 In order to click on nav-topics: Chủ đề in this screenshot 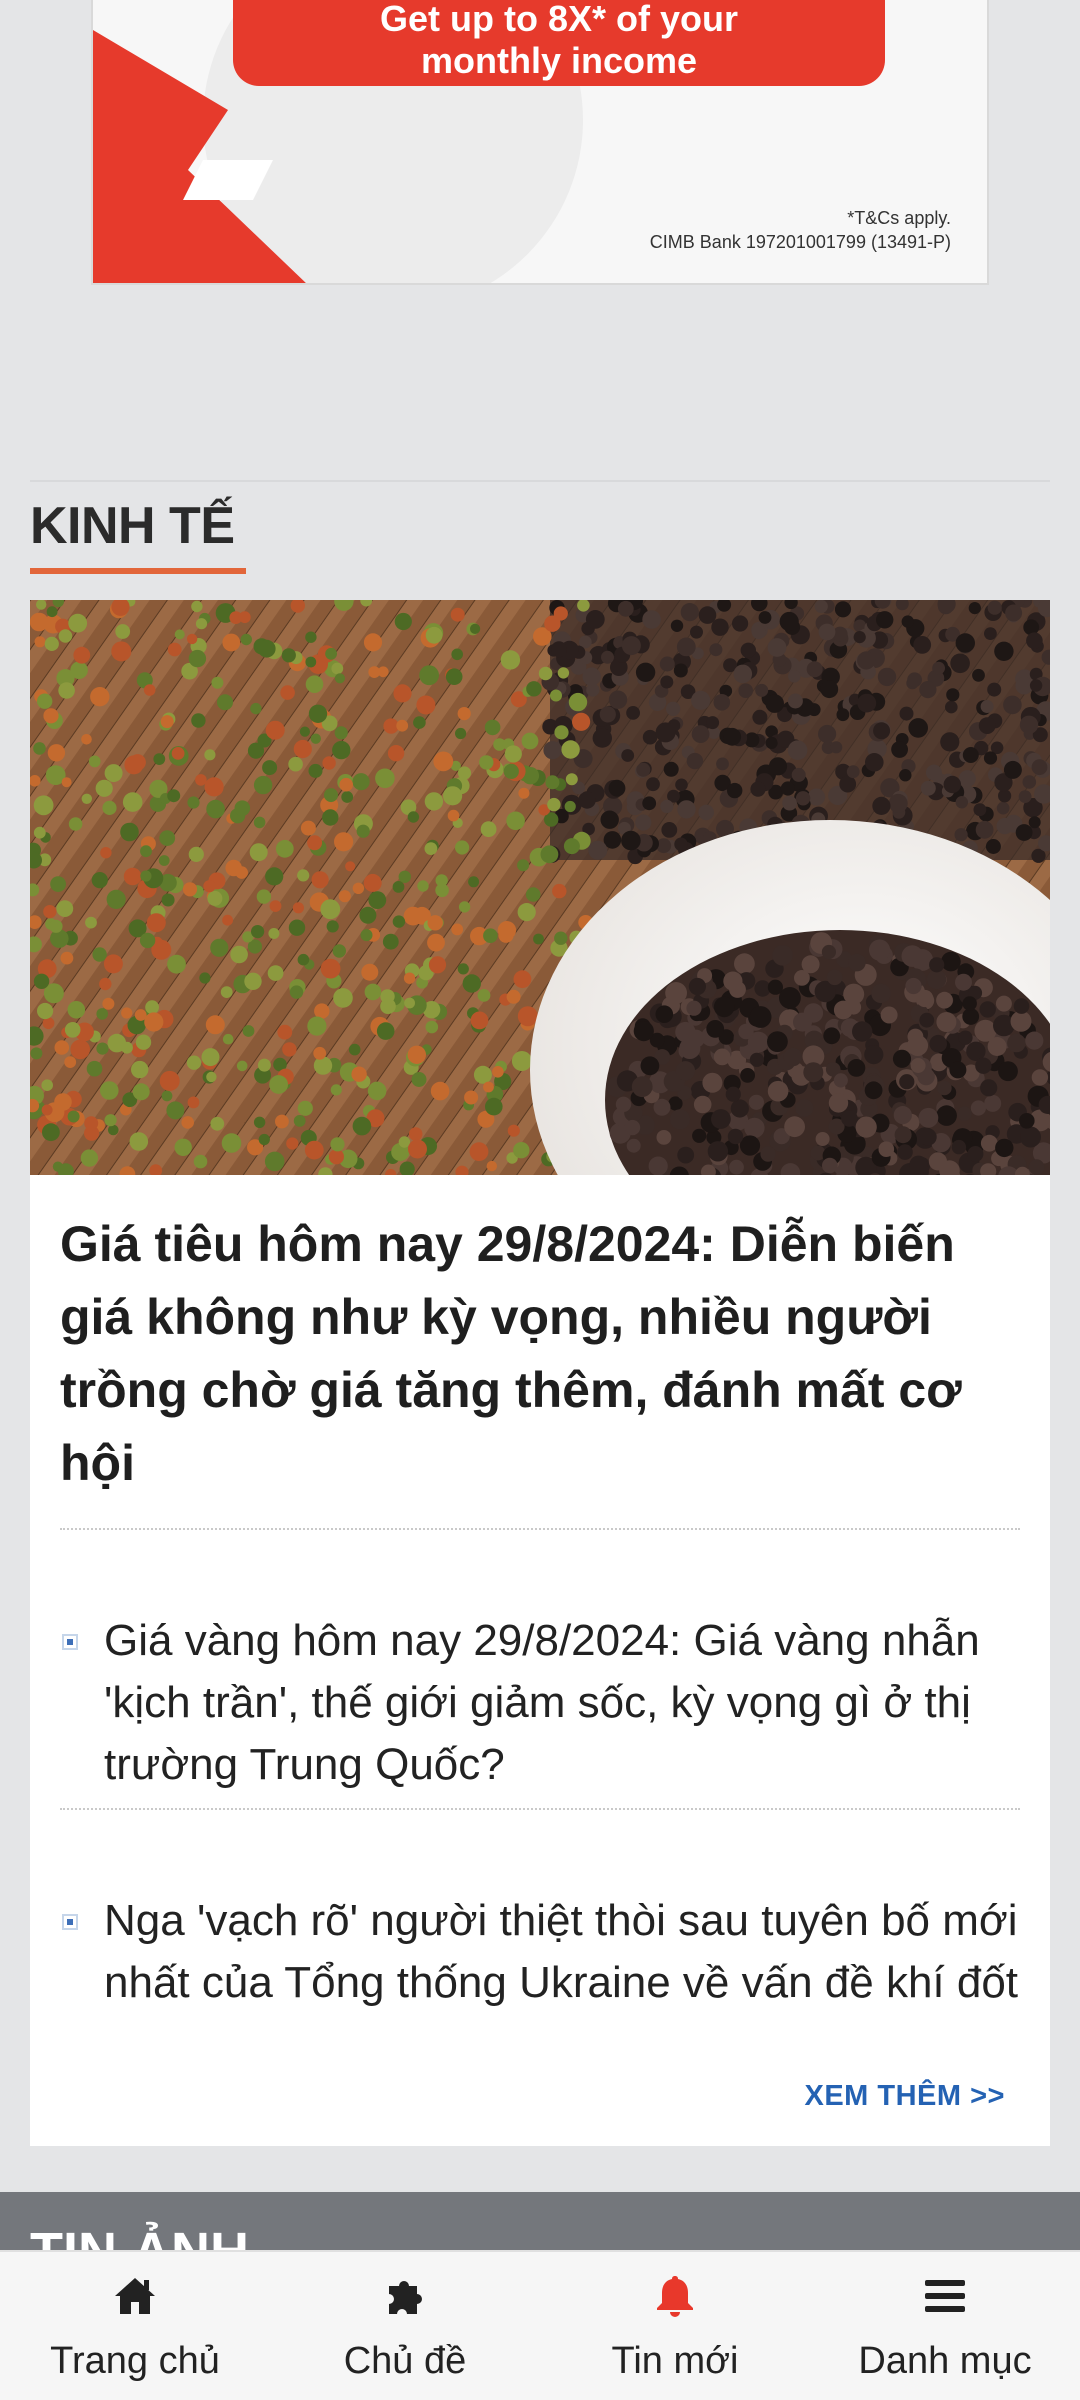, I will do `click(405, 2326)`.